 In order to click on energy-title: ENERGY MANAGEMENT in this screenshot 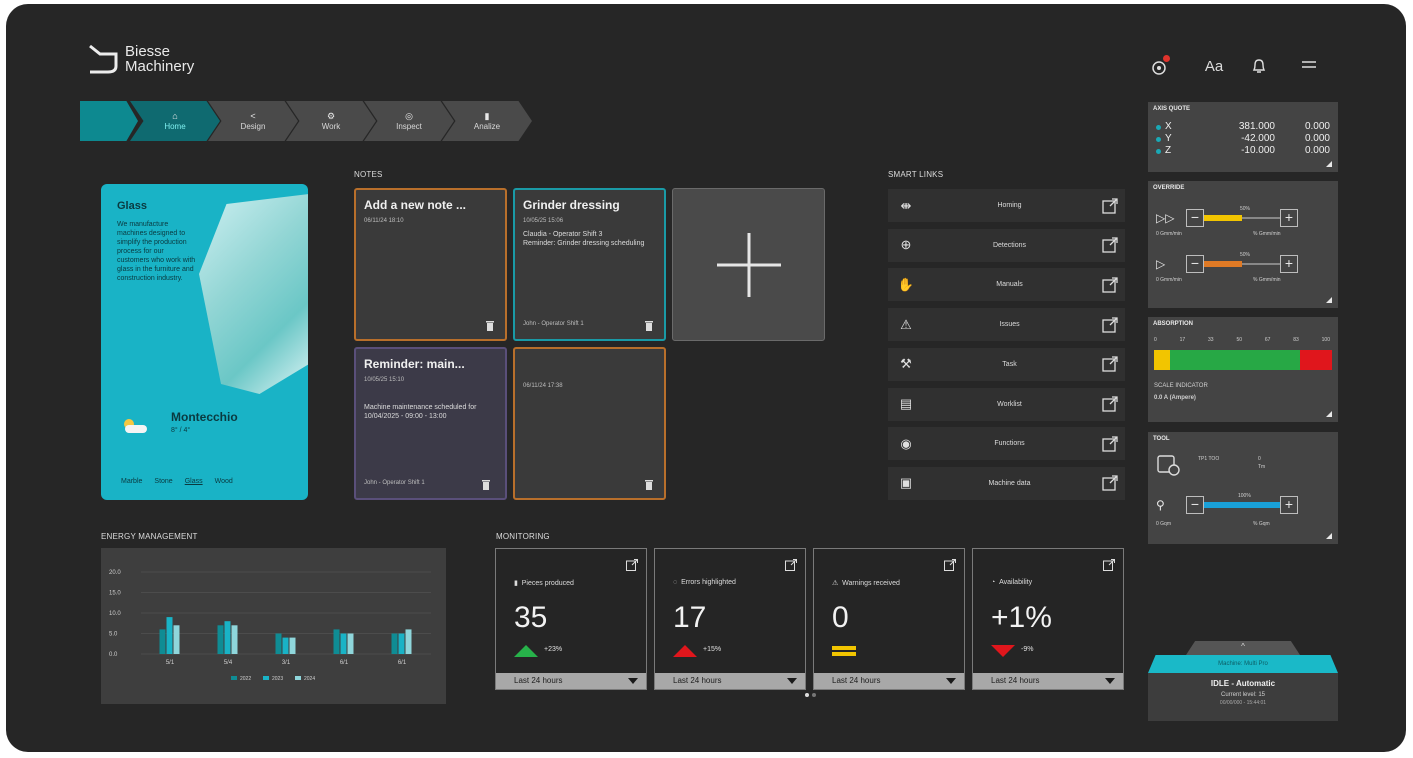, I will do `click(149, 536)`.